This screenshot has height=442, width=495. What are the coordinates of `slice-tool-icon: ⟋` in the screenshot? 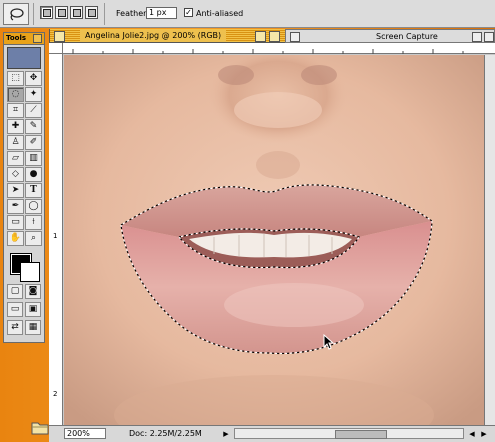 It's located at (33, 110).